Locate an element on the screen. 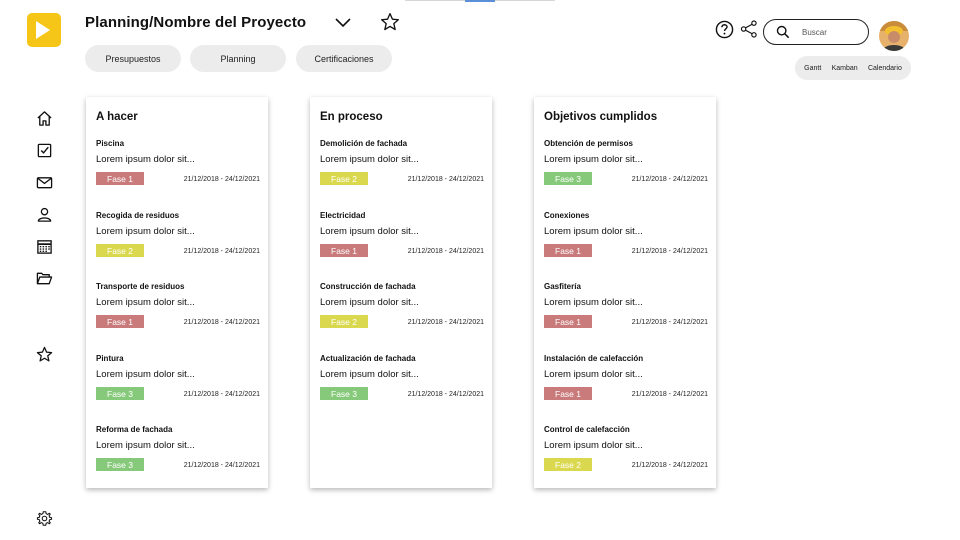 Image resolution: width=960 pixels, height=540 pixels. view-gantt: Gantt is located at coordinates (812, 68).